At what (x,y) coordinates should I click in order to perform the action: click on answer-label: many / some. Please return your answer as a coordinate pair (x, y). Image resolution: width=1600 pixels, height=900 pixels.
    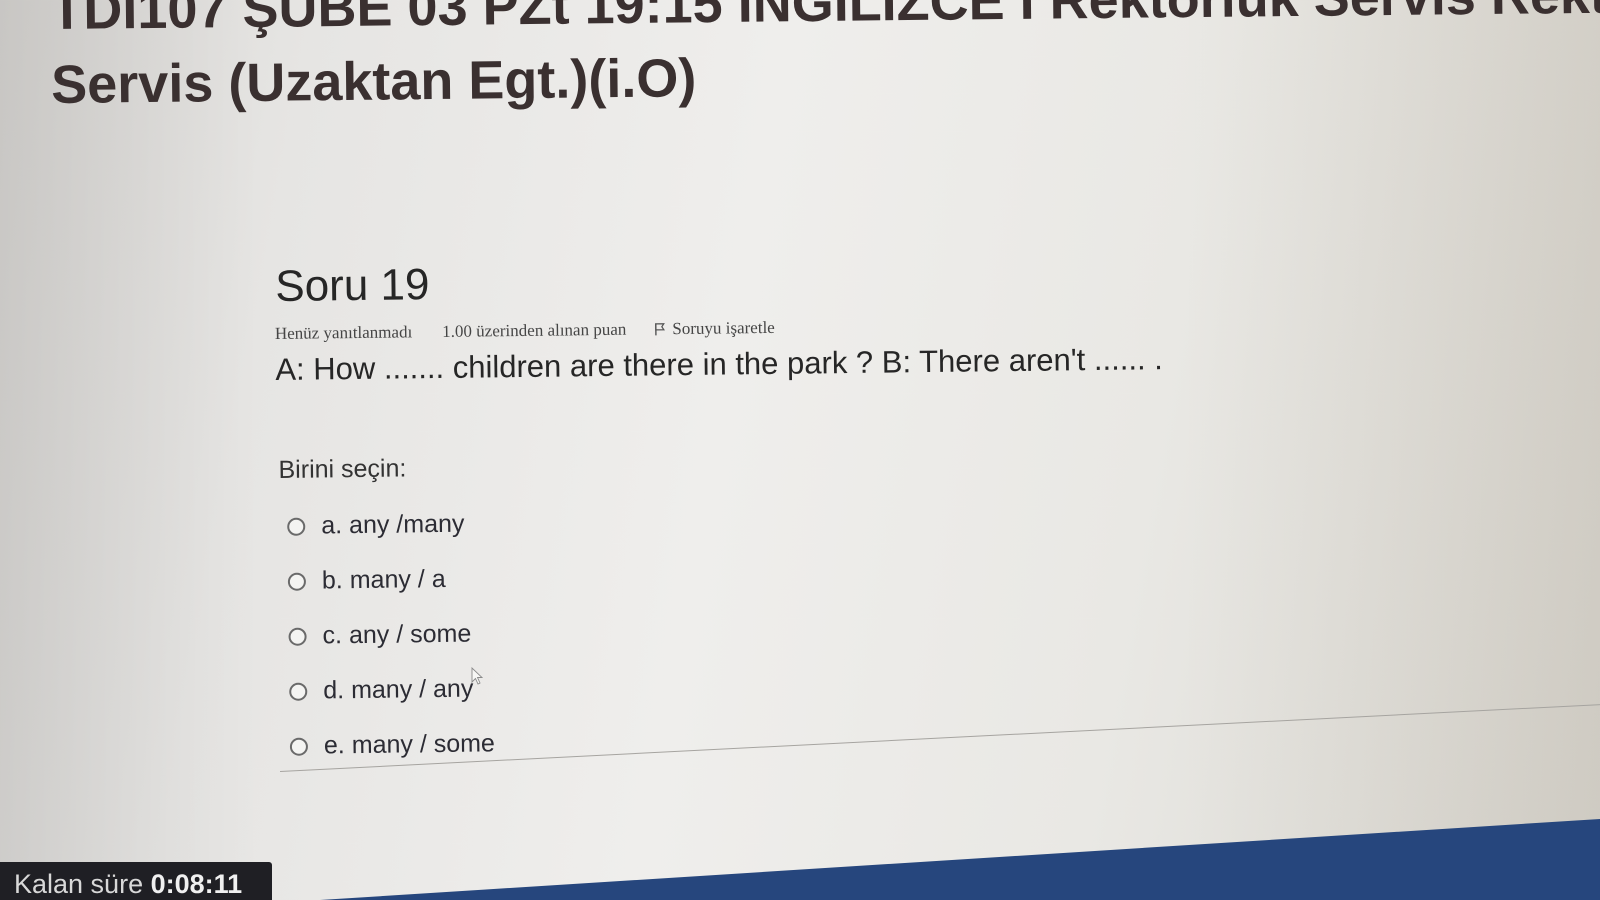
    Looking at the image, I should click on (423, 744).